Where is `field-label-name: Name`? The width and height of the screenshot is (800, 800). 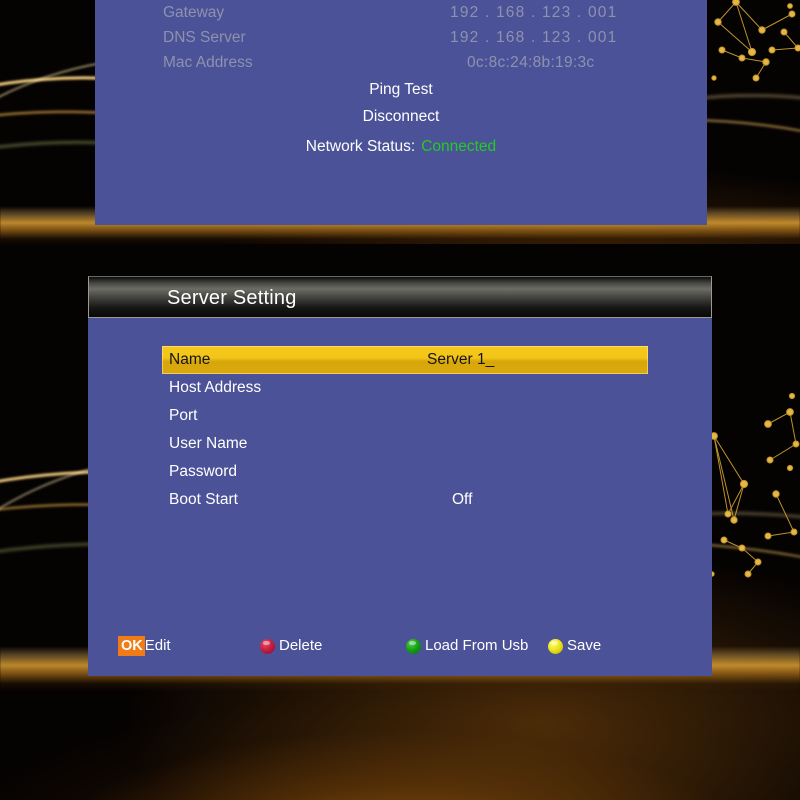 field-label-name: Name is located at coordinates (190, 359).